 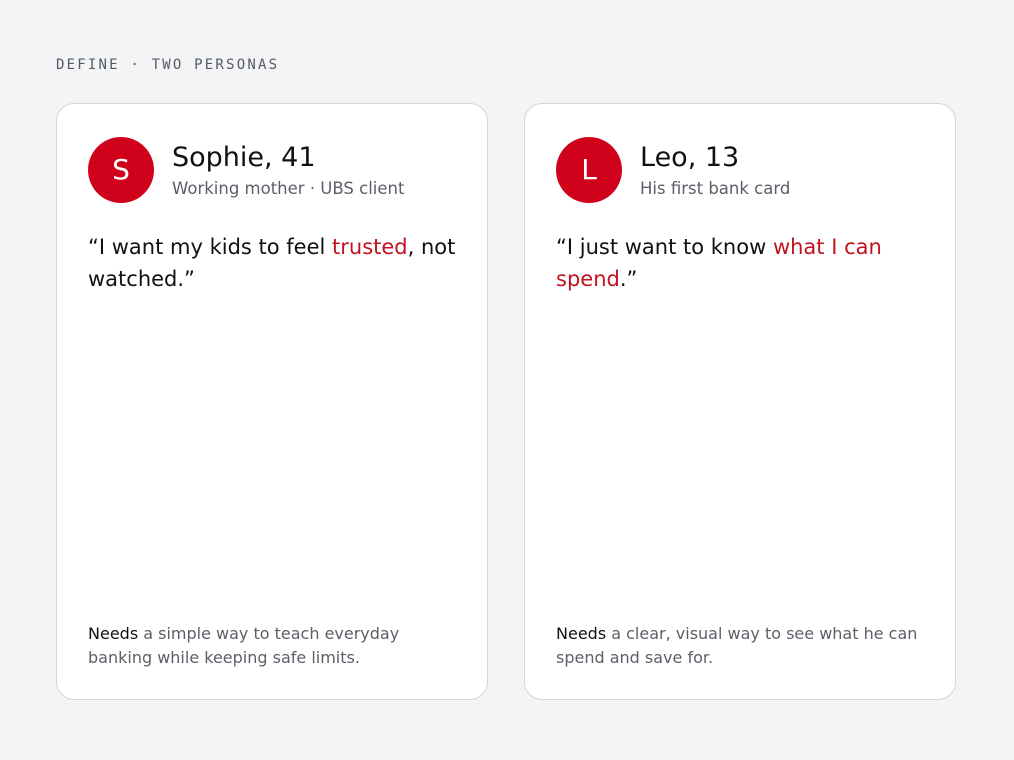 What do you see at coordinates (664, 247) in the screenshot?
I see `quote-text: “I just want to know` at bounding box center [664, 247].